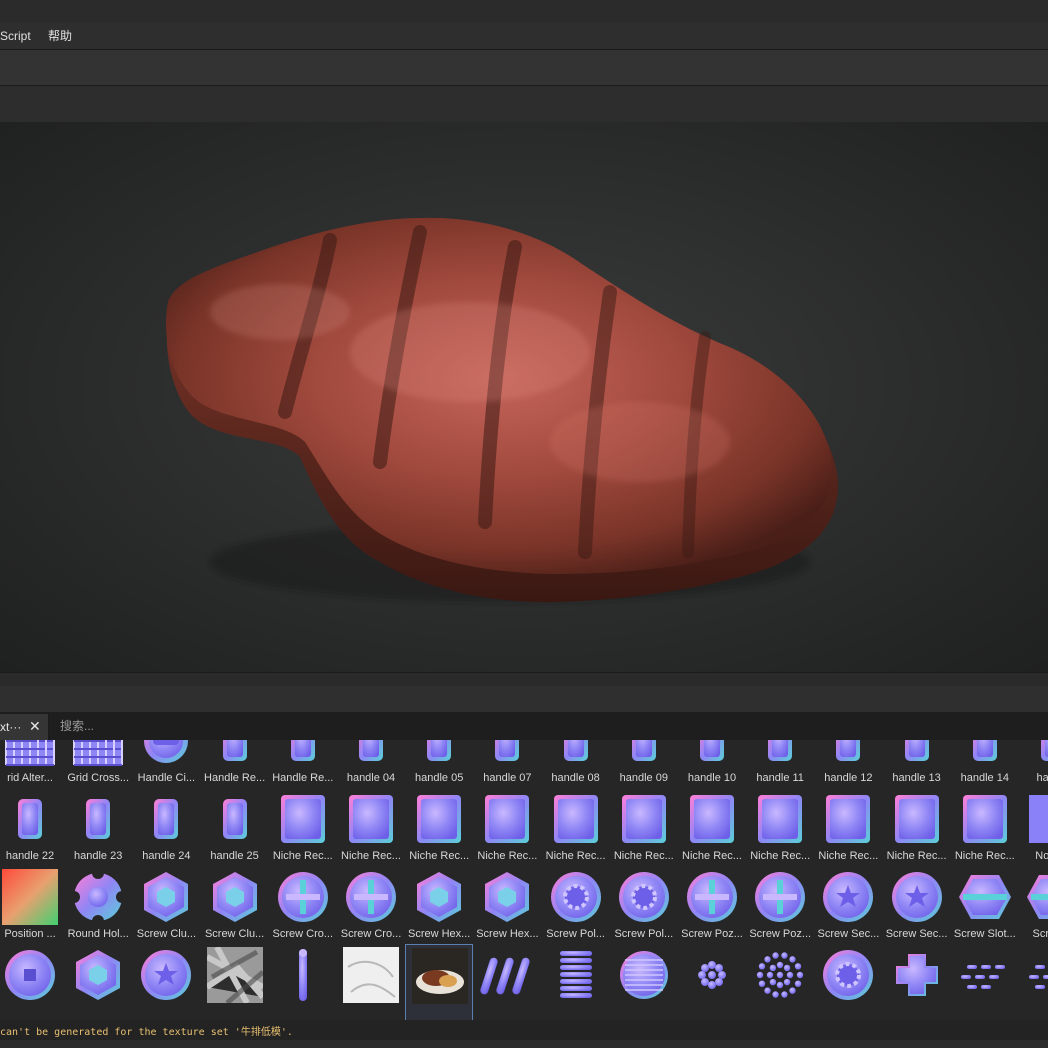 This screenshot has height=1048, width=1048. Describe the element at coordinates (15, 36) in the screenshot. I see `menu-script: Script` at that location.